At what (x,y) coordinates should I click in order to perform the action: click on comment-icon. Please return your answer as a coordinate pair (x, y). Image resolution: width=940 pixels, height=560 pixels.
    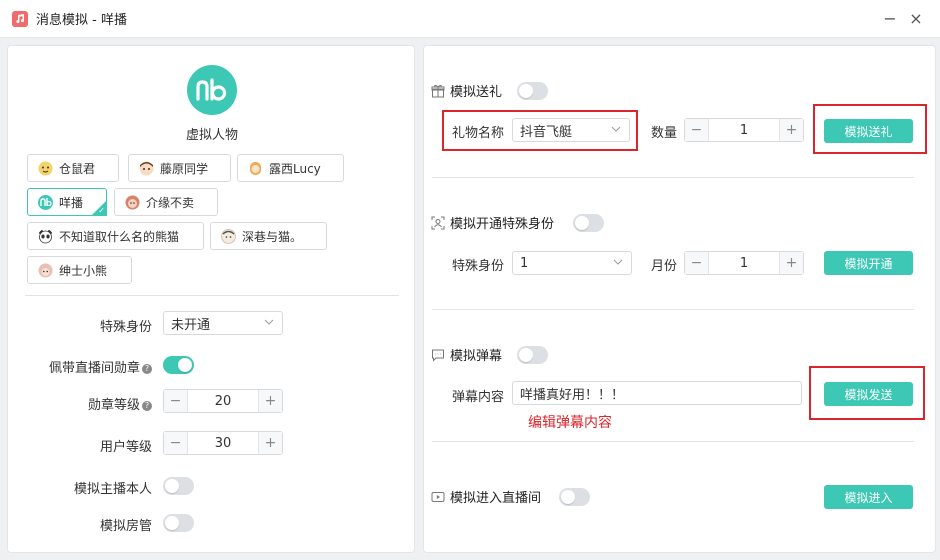
    Looking at the image, I should click on (438, 355).